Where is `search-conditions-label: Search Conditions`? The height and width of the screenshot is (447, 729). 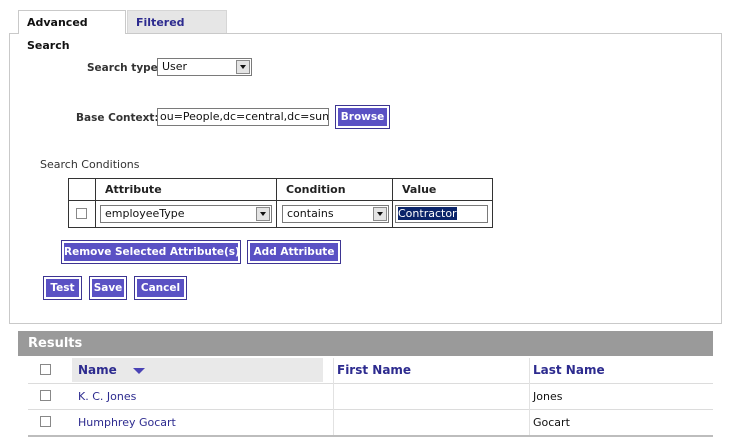 search-conditions-label: Search Conditions is located at coordinates (90, 164).